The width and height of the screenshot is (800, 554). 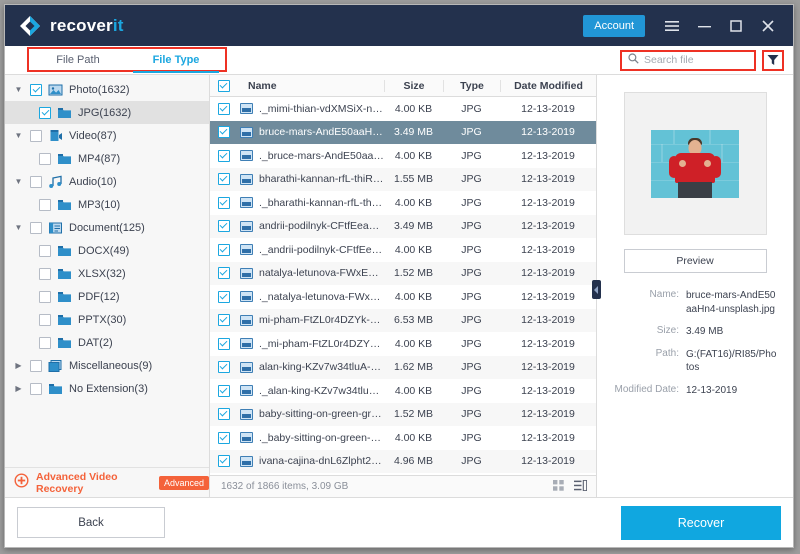 What do you see at coordinates (471, 155) in the screenshot?
I see `cell-type: JPG` at bounding box center [471, 155].